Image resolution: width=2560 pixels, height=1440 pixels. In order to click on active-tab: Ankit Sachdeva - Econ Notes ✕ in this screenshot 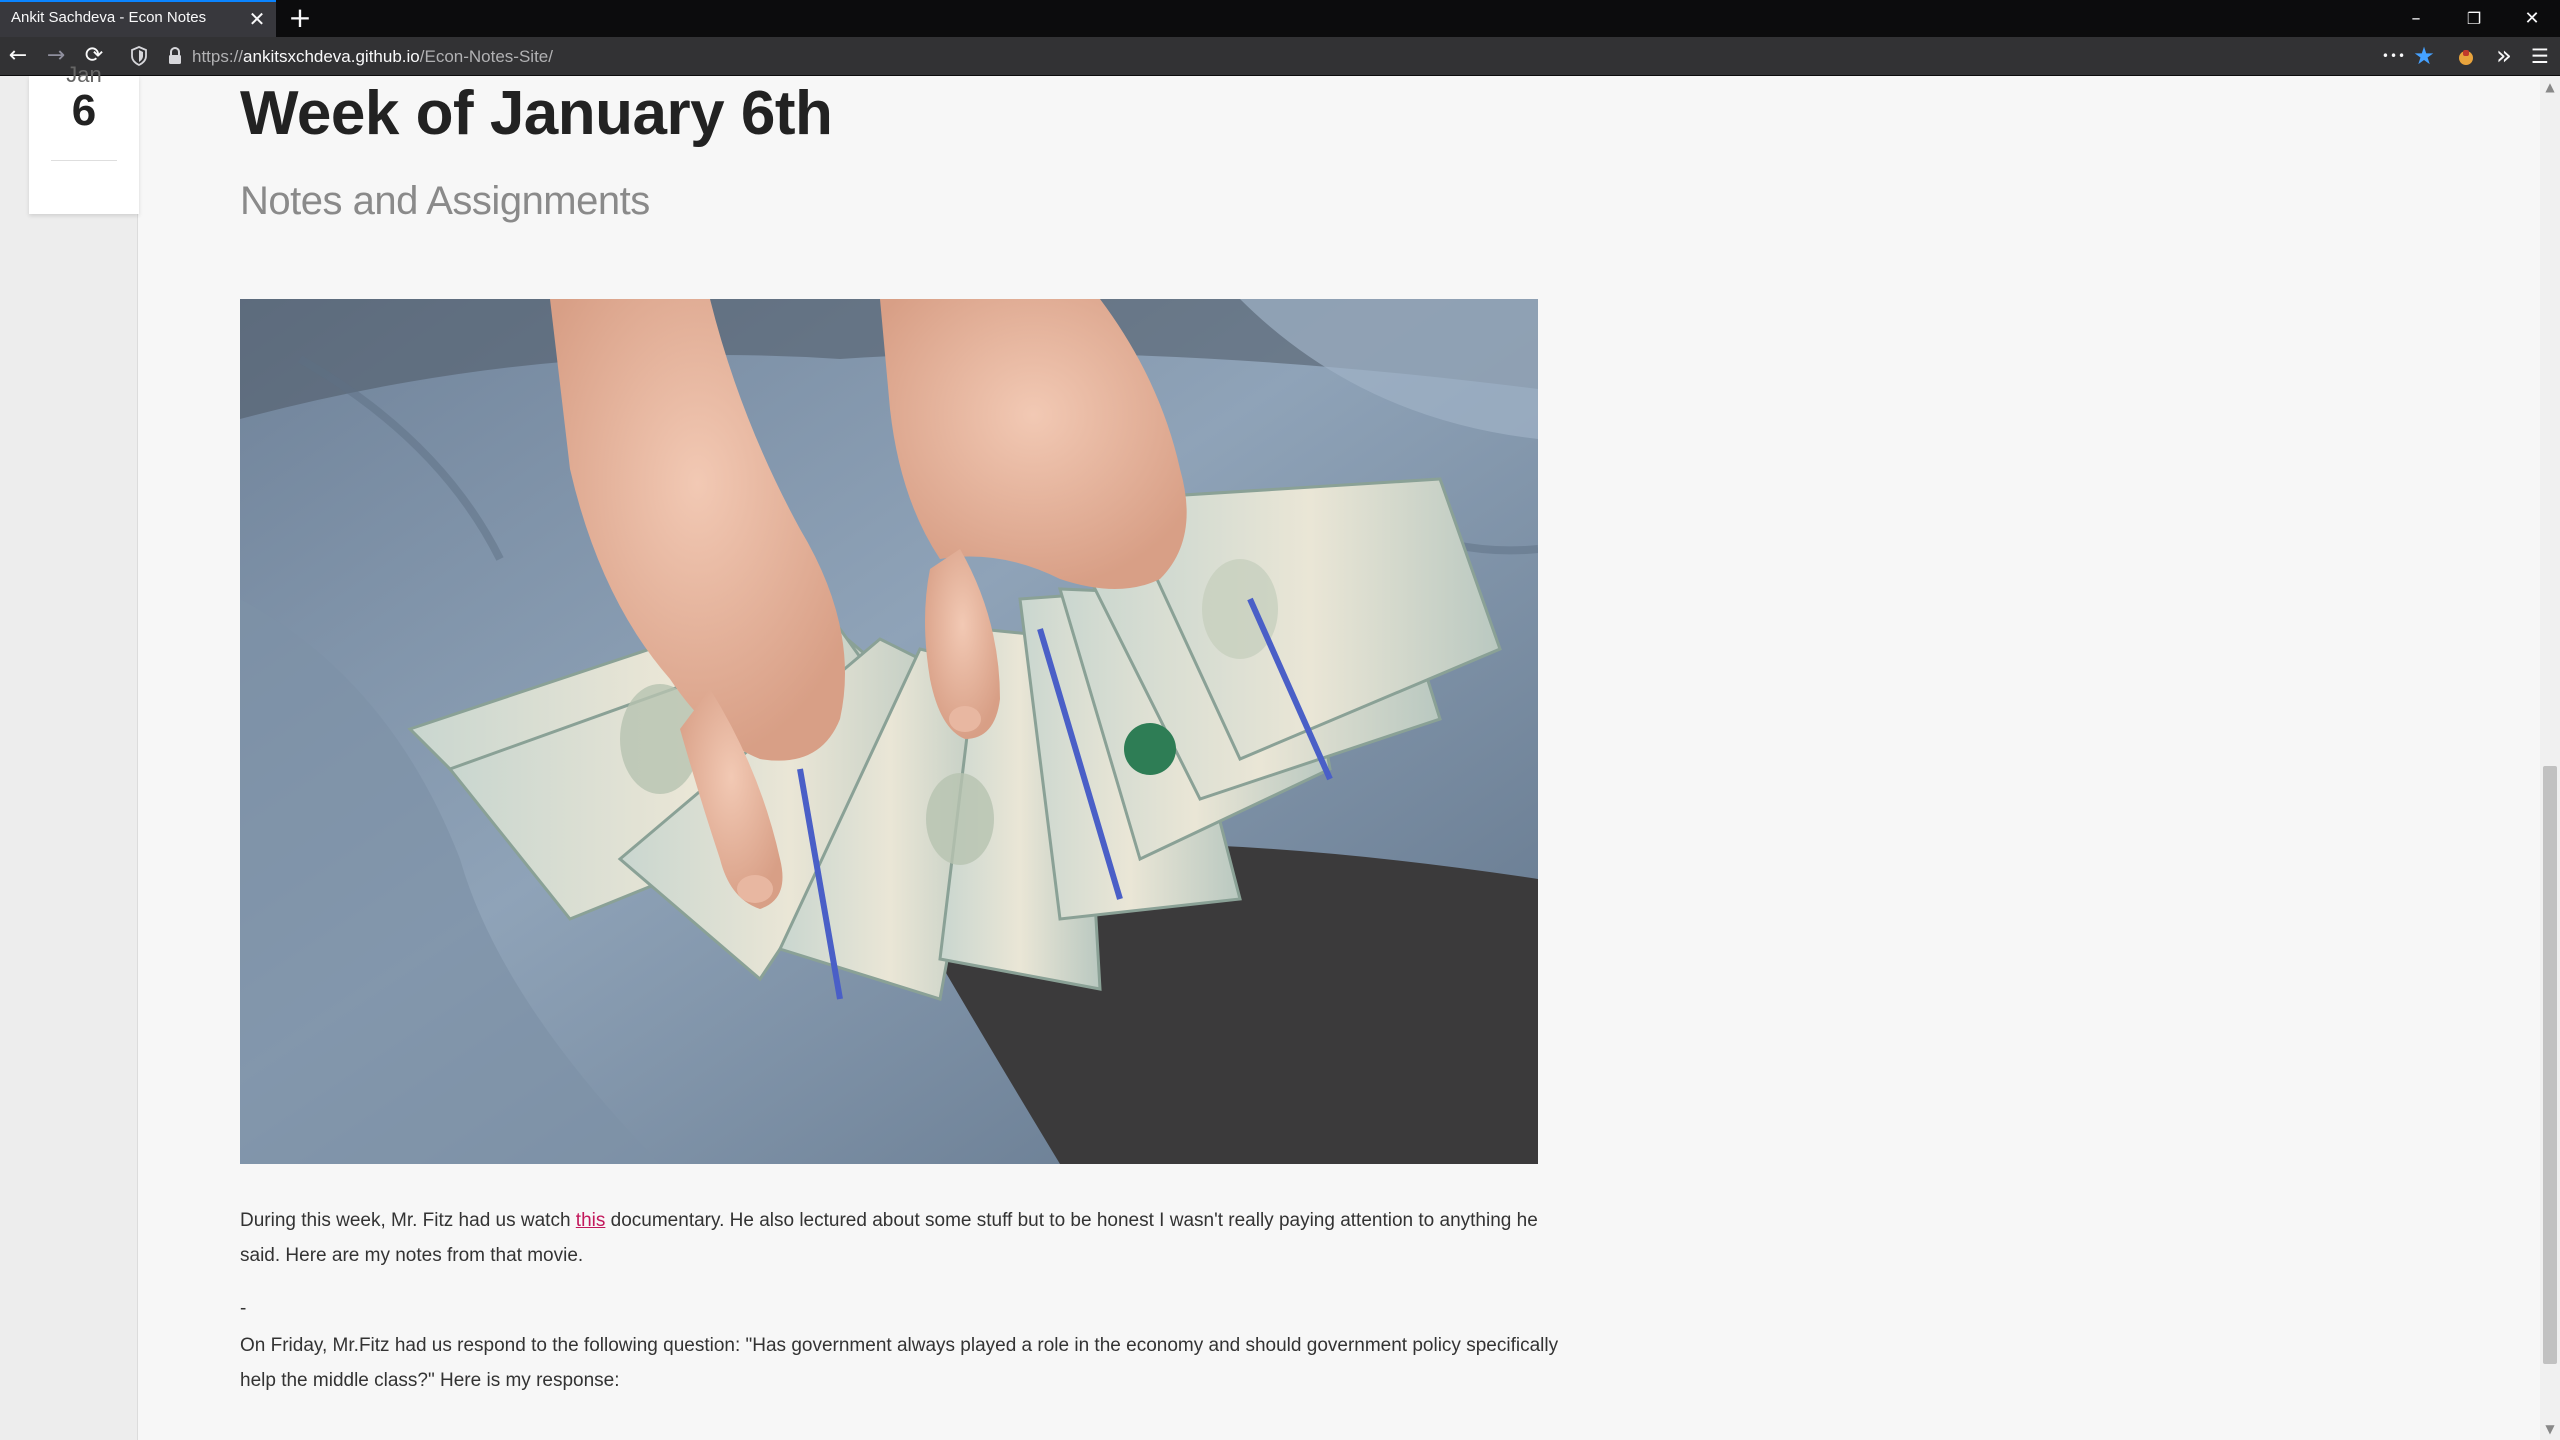, I will do `click(138, 18)`.